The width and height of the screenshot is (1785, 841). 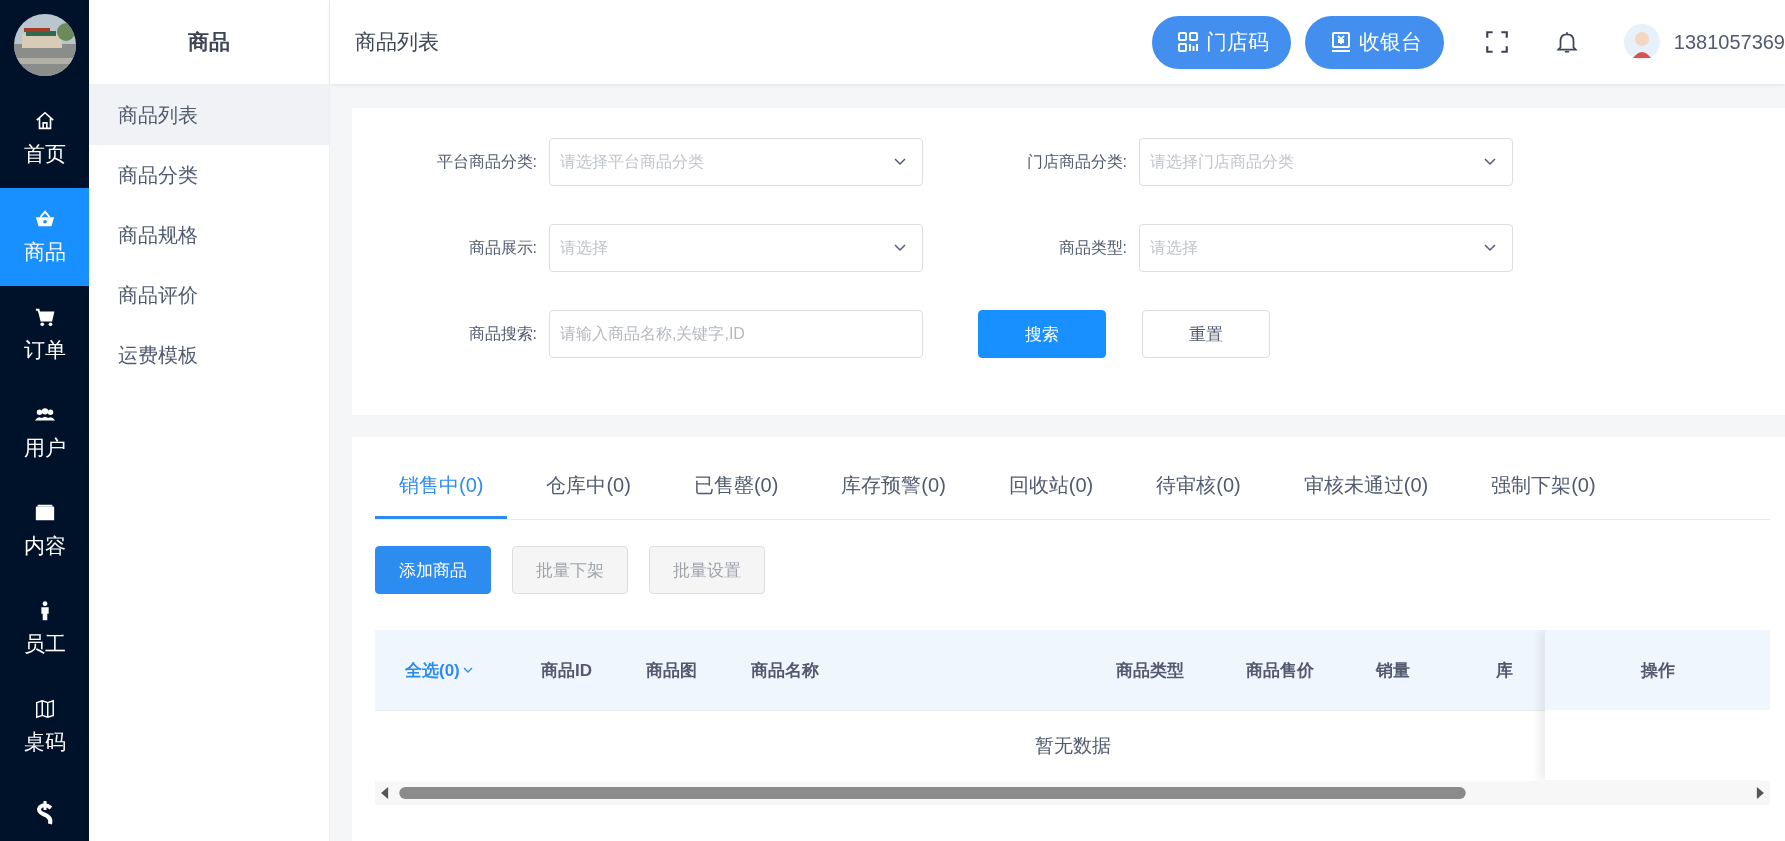 What do you see at coordinates (209, 235) in the screenshot?
I see `submenu-item: 商品规格` at bounding box center [209, 235].